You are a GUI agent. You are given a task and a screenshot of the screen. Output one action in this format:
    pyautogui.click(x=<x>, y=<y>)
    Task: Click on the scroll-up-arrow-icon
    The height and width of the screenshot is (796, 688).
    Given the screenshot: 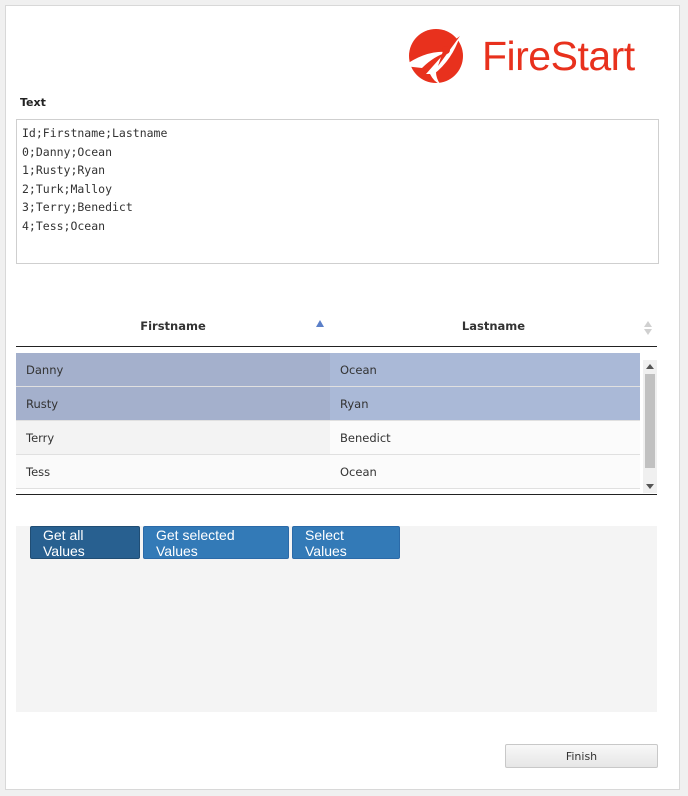 What is the action you would take?
    pyautogui.click(x=650, y=366)
    